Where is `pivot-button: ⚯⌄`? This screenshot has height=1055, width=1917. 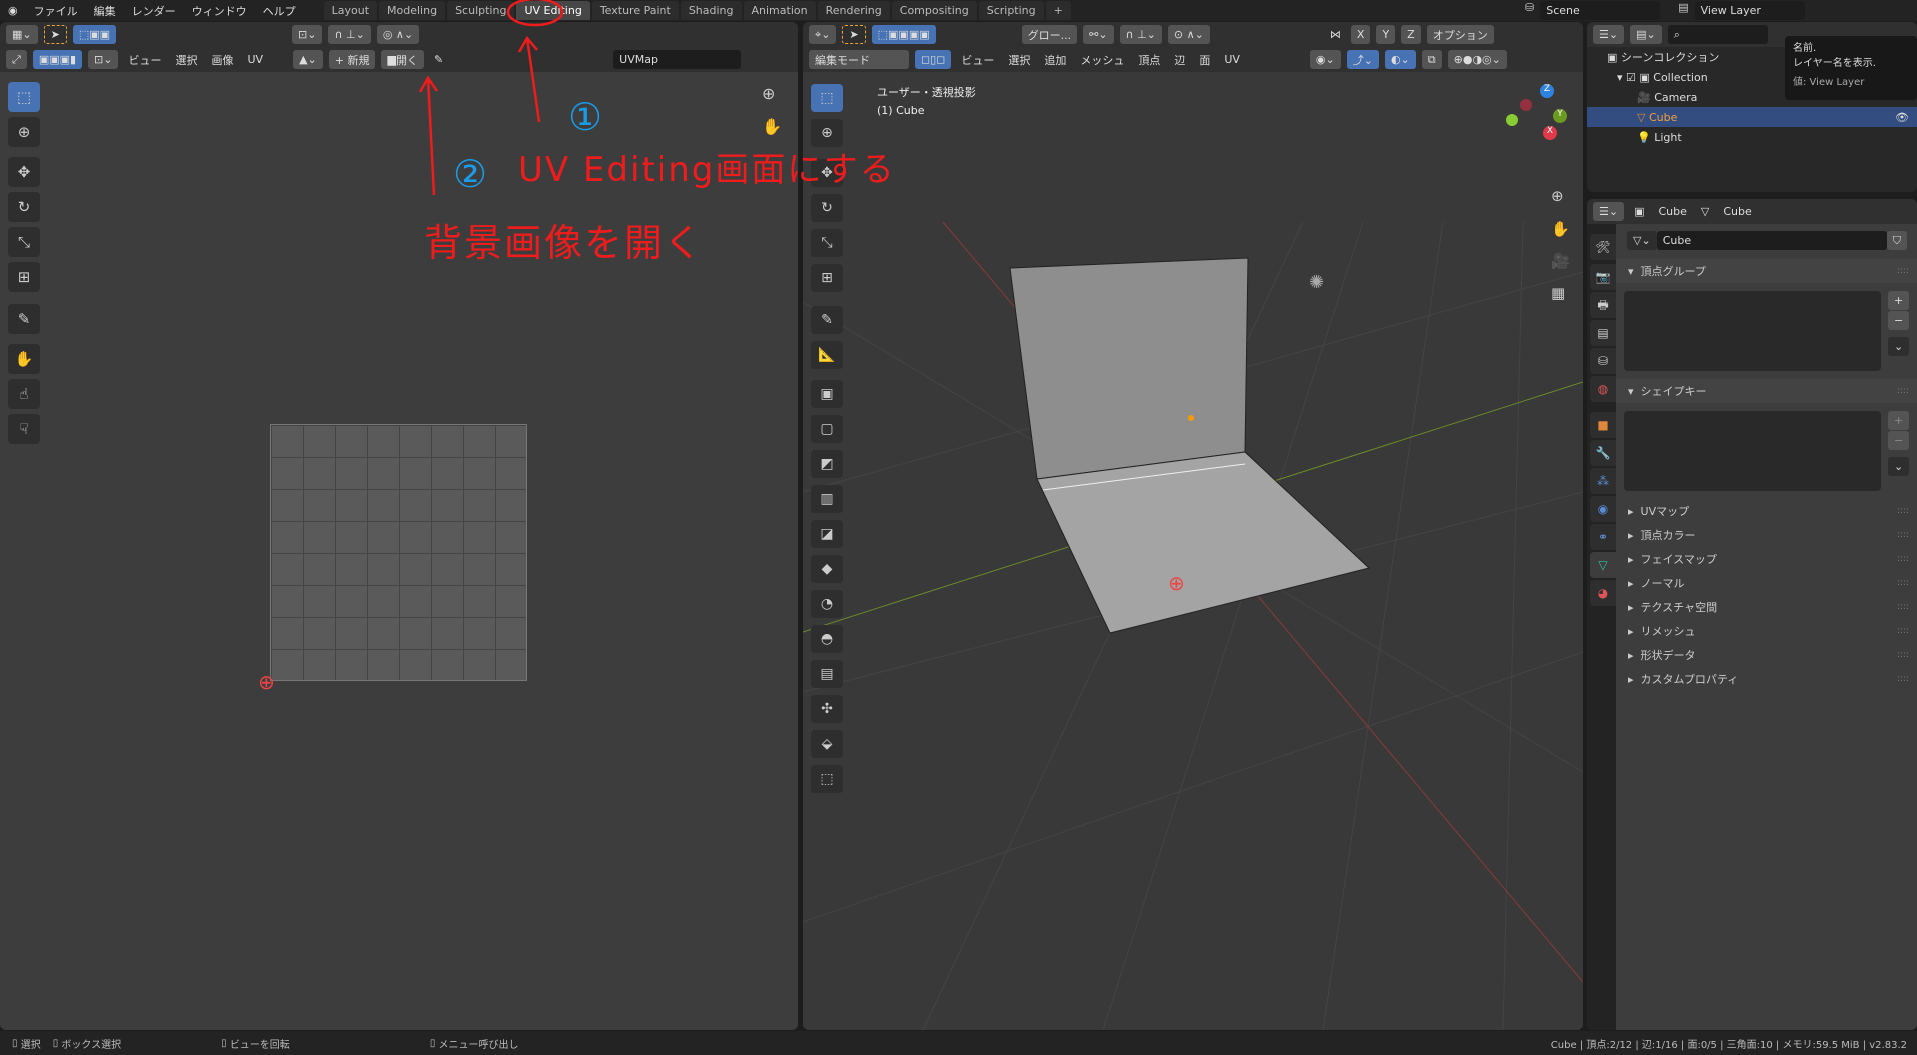
pivot-button: ⚯⌄ is located at coordinates (1098, 34).